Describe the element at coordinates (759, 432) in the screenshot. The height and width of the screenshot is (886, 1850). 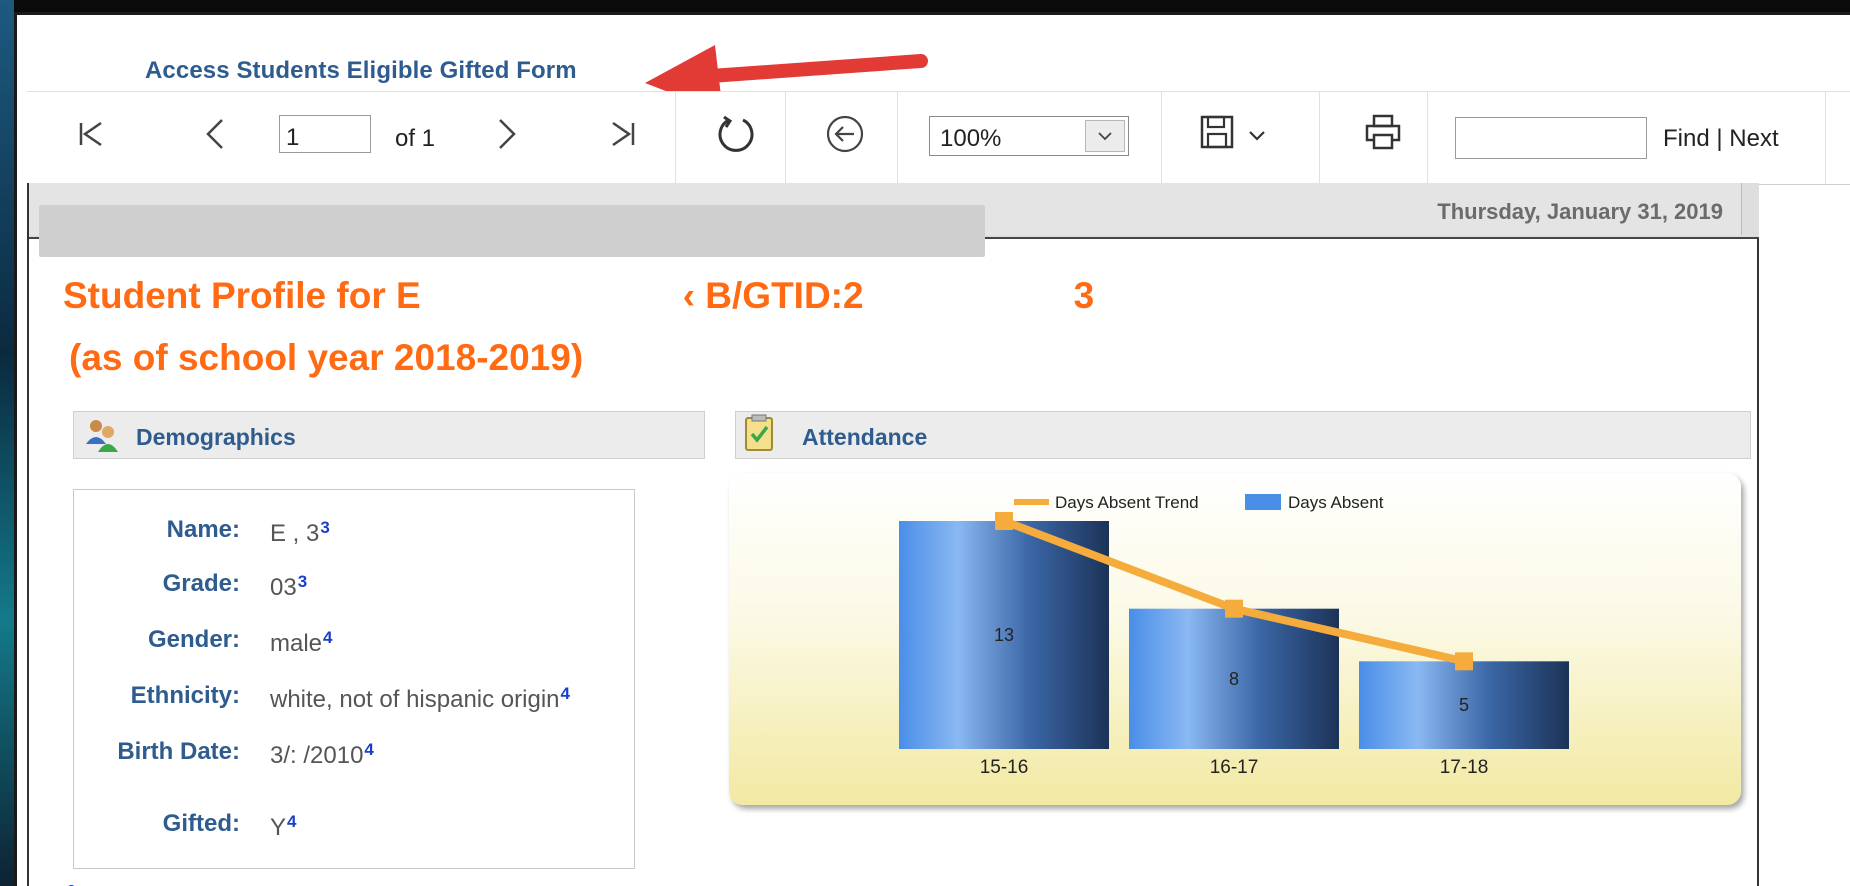
I see `clipboard-check-icon` at that location.